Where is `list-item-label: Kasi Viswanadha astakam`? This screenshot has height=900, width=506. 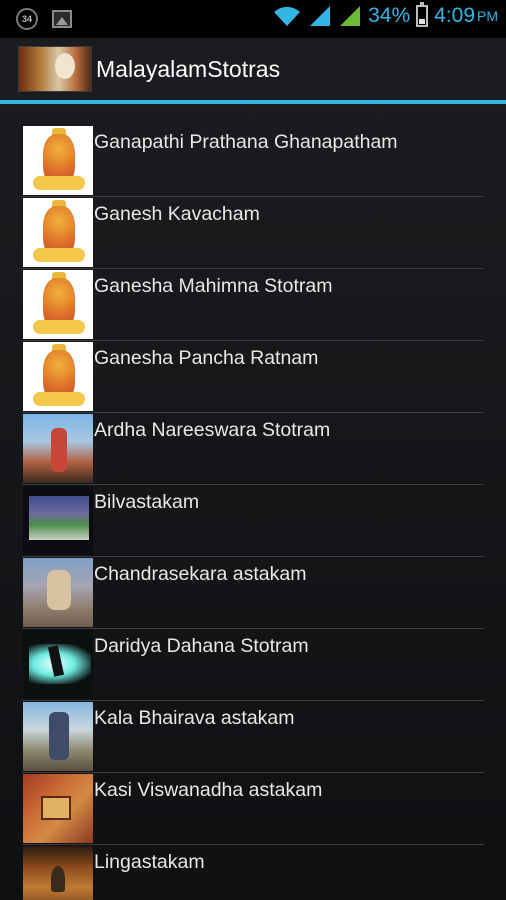
list-item-label: Kasi Viswanadha astakam is located at coordinates (208, 790).